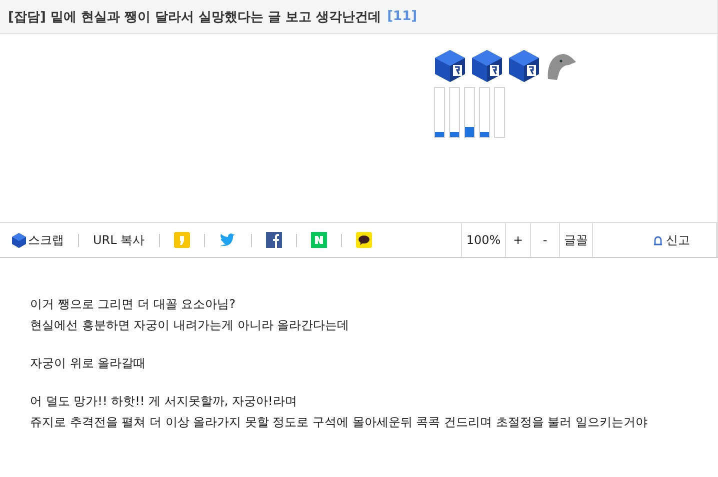 The image size is (718, 477). Describe the element at coordinates (195, 17) in the screenshot. I see `post-title: [잡담] 밑에 현실과 쨍이 달라서 실망했다는 글 보고 생각난건데` at that location.